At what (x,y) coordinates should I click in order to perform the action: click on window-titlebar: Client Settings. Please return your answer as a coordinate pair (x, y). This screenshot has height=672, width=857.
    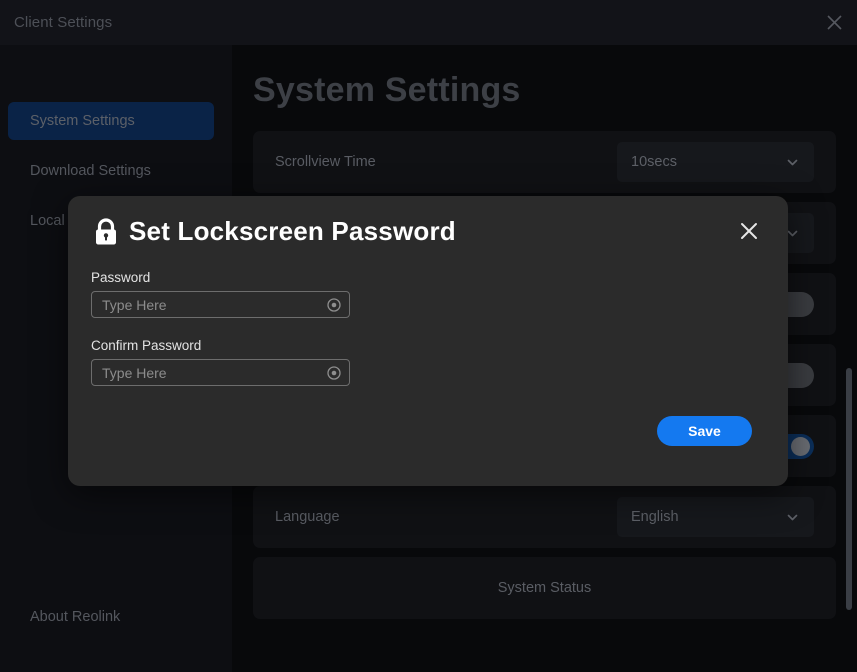
    Looking at the image, I should click on (428, 22).